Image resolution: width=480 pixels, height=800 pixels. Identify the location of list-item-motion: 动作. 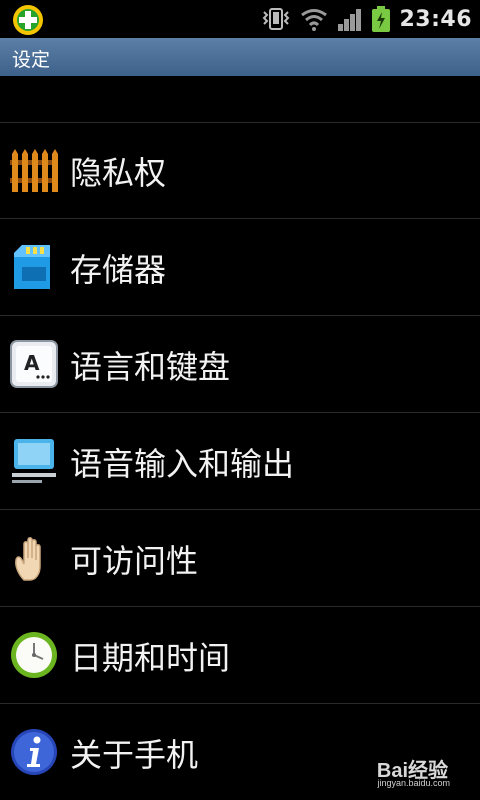
(240, 99).